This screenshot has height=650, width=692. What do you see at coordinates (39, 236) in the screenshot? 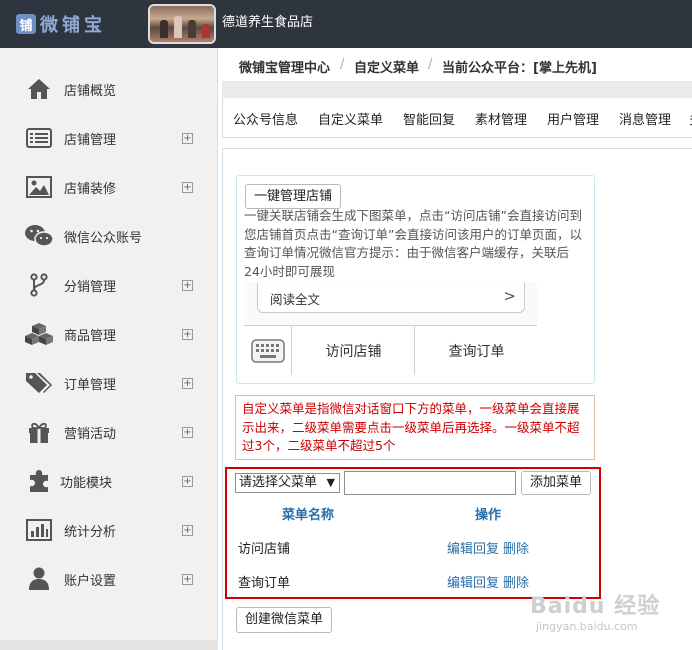
I see `wechat-icon` at bounding box center [39, 236].